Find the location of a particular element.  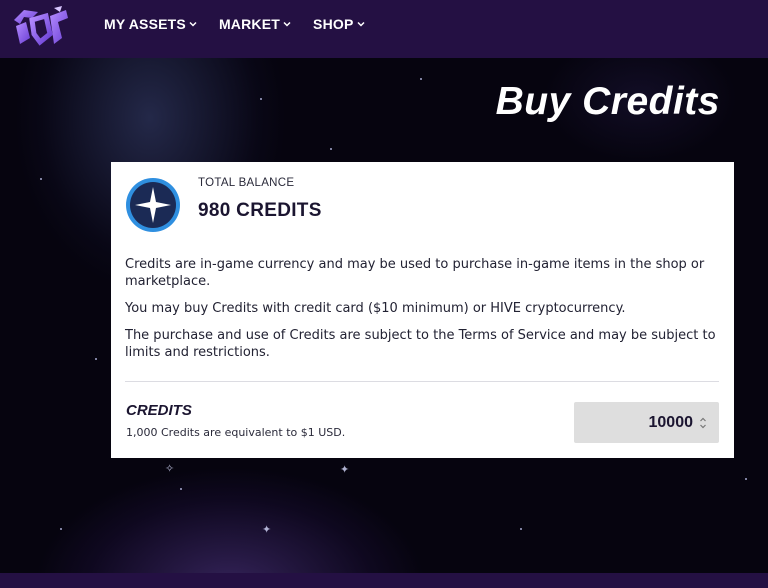

nav-market-label: MARKET is located at coordinates (249, 24).